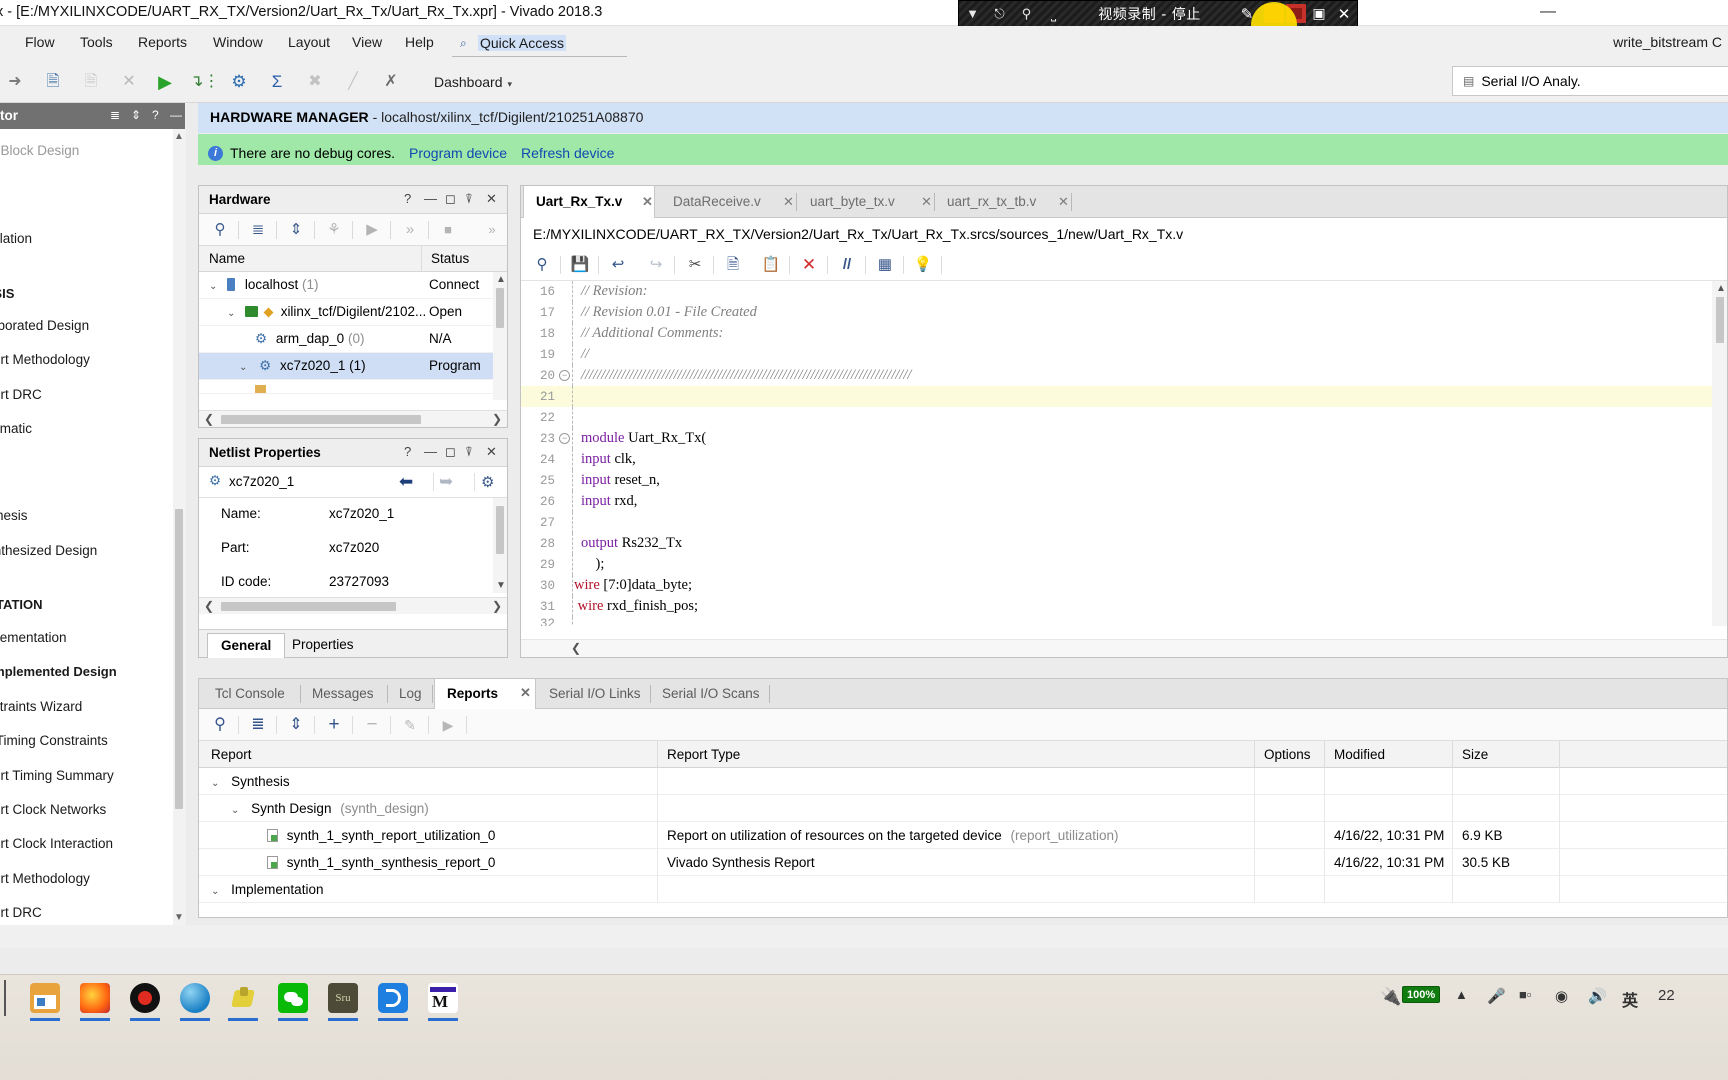  What do you see at coordinates (1053, 14) in the screenshot?
I see `region-select-icon: ⎵` at bounding box center [1053, 14].